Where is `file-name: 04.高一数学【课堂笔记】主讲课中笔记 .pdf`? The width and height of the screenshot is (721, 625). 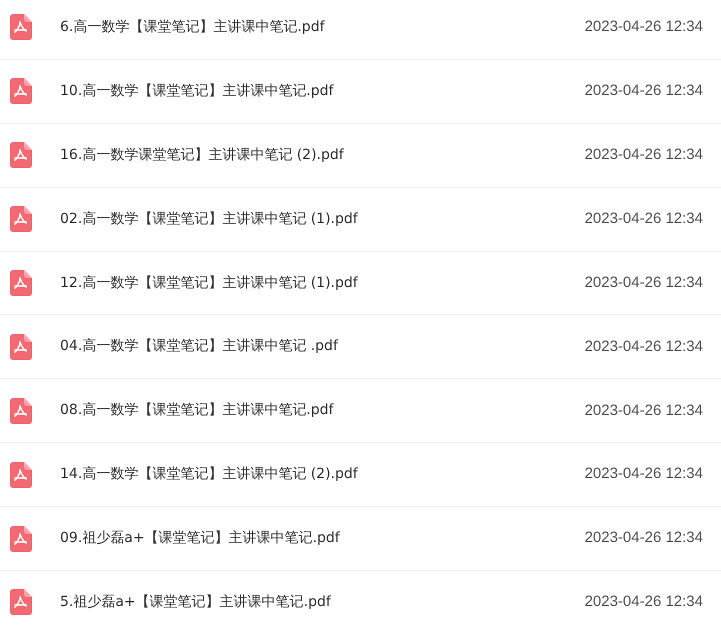 file-name: 04.高一数学【课堂笔记】主讲课中笔记 .pdf is located at coordinates (199, 347).